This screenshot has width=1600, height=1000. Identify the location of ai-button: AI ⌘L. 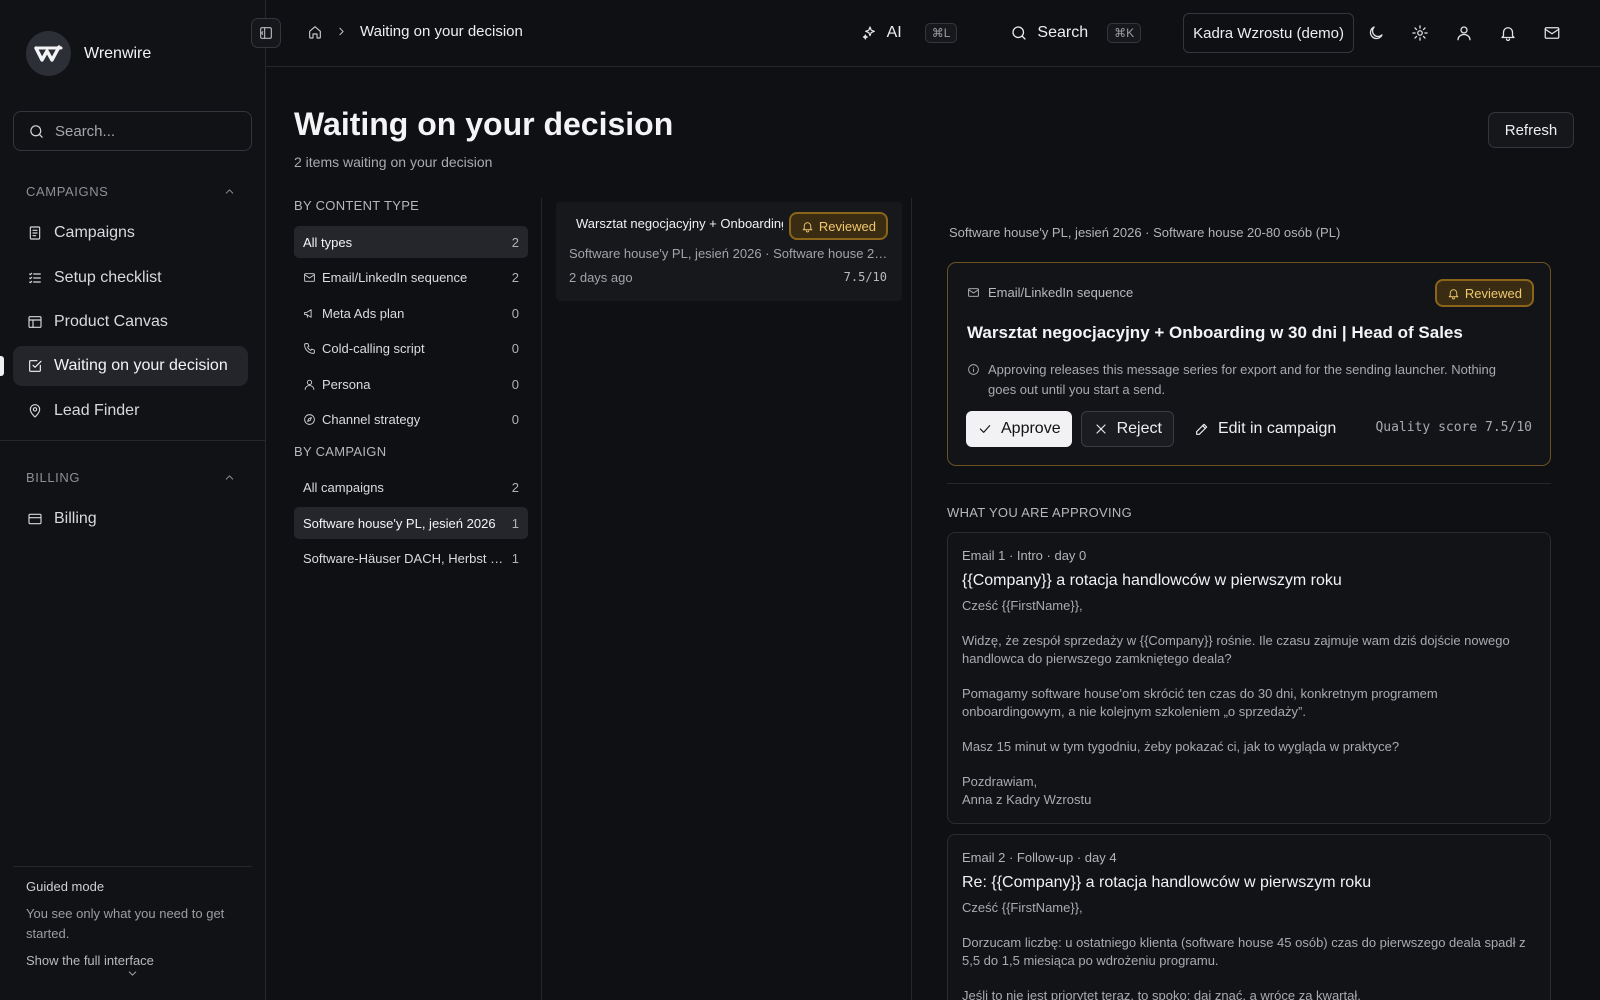
(910, 33).